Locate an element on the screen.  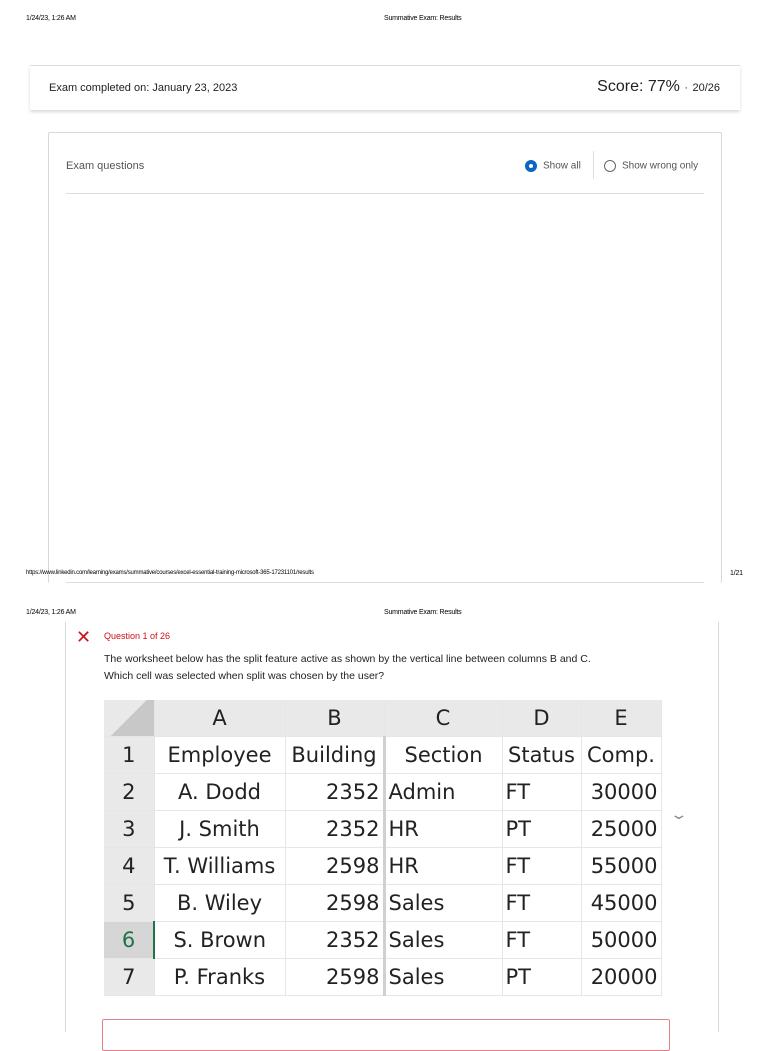
score-percent: Score: 77% is located at coordinates (638, 86).